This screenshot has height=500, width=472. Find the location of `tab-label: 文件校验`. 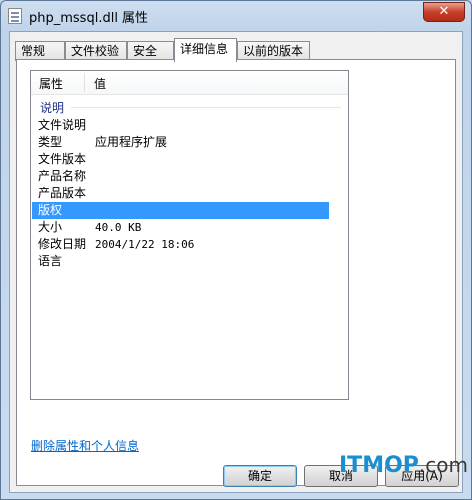

tab-label: 文件校验 is located at coordinates (95, 51).